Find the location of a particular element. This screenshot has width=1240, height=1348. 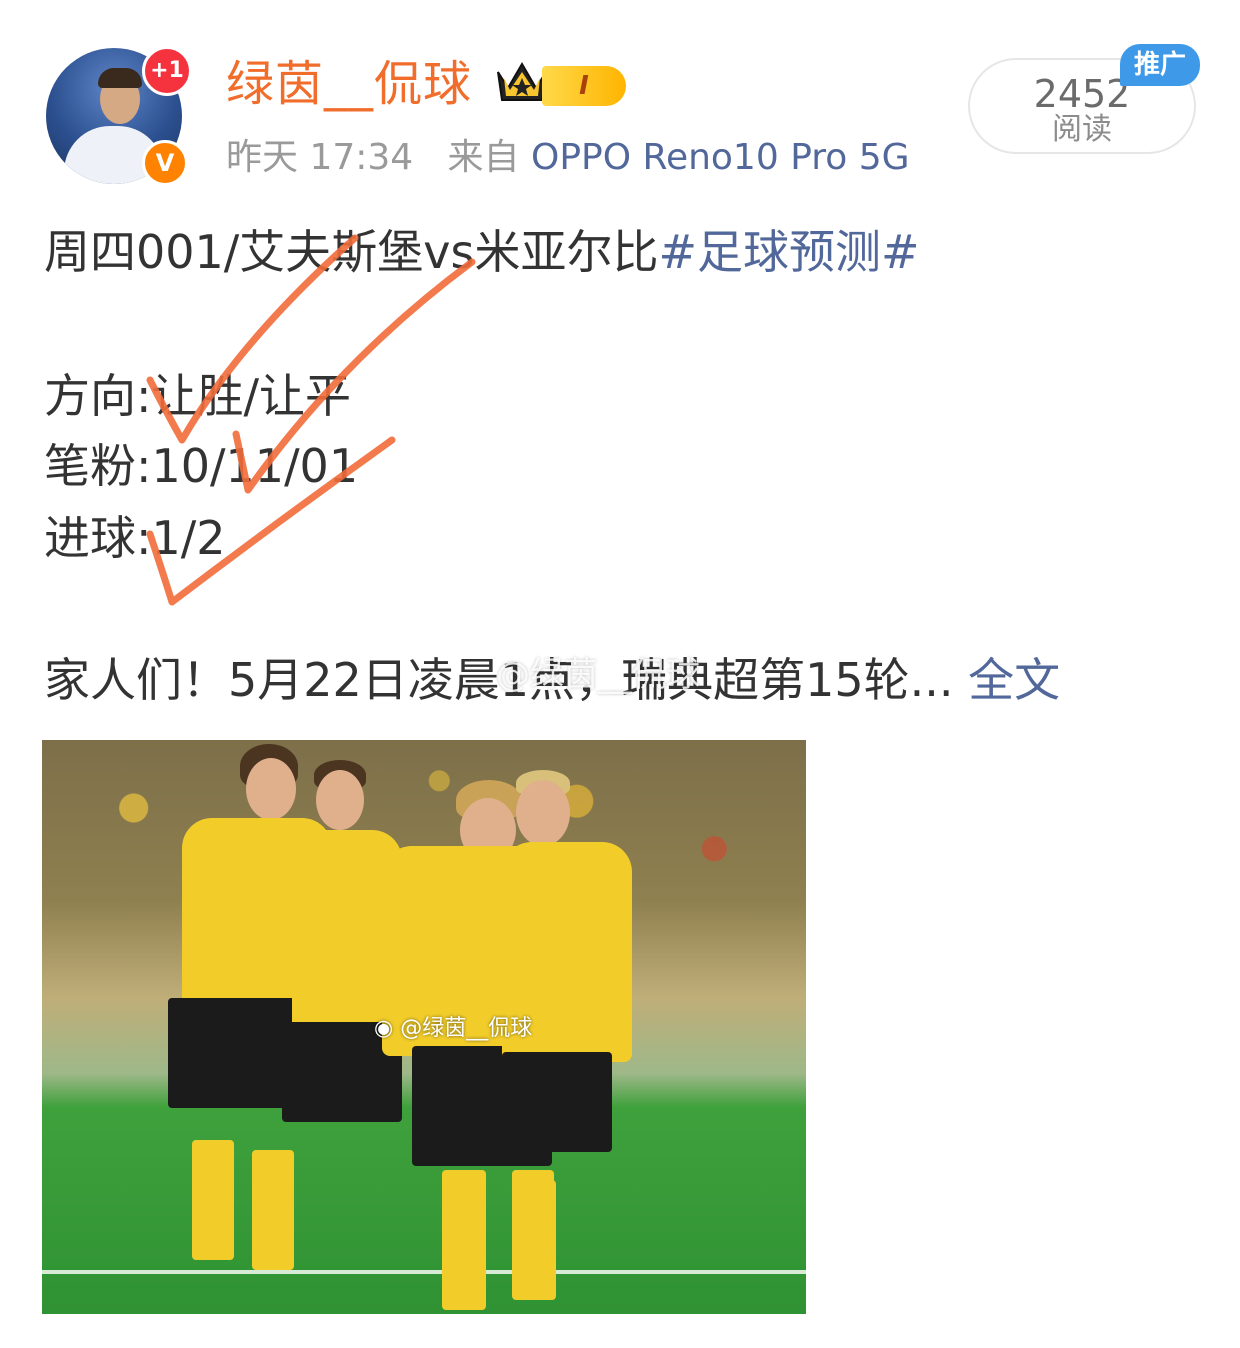

avatar-hair is located at coordinates (120, 78).